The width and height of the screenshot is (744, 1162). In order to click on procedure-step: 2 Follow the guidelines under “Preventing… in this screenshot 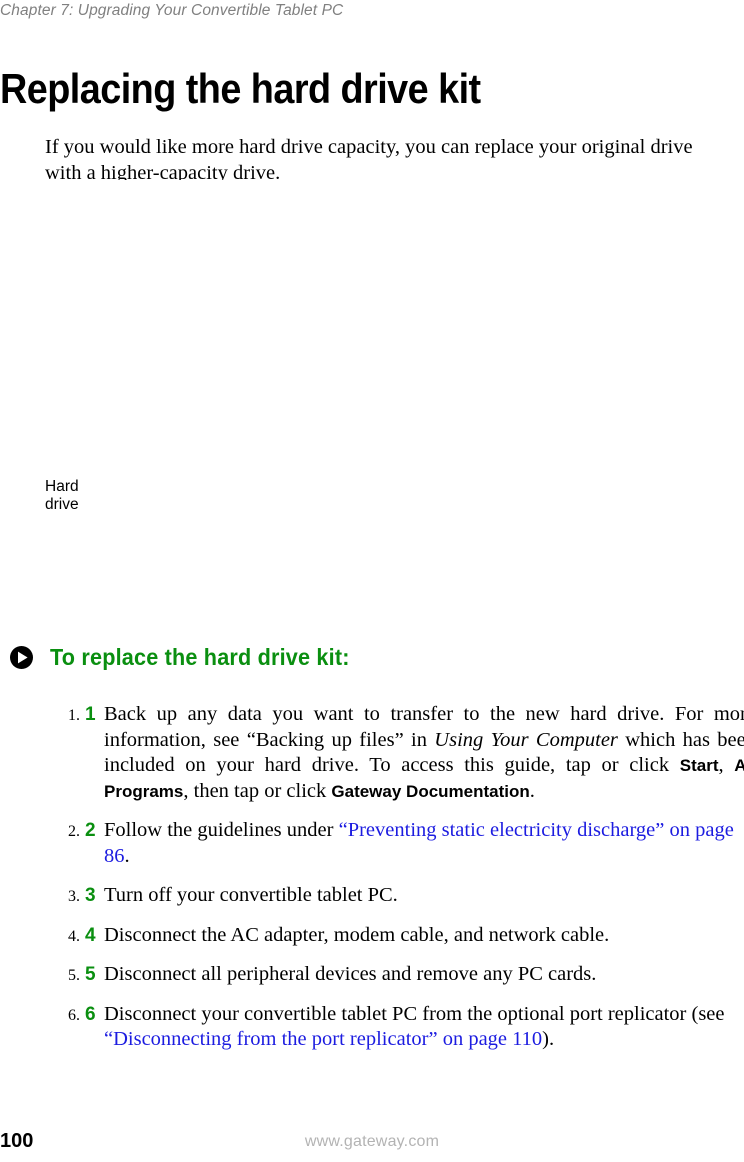, I will do `click(414, 843)`.